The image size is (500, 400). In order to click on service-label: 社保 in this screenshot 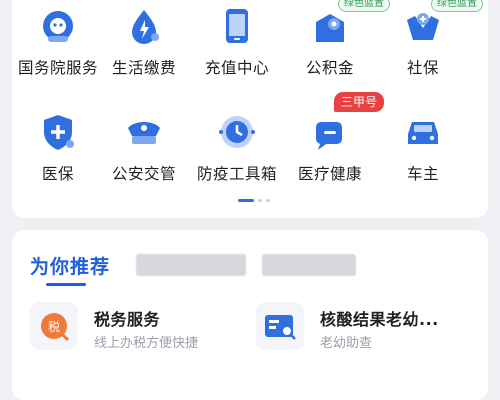, I will do `click(422, 68)`.